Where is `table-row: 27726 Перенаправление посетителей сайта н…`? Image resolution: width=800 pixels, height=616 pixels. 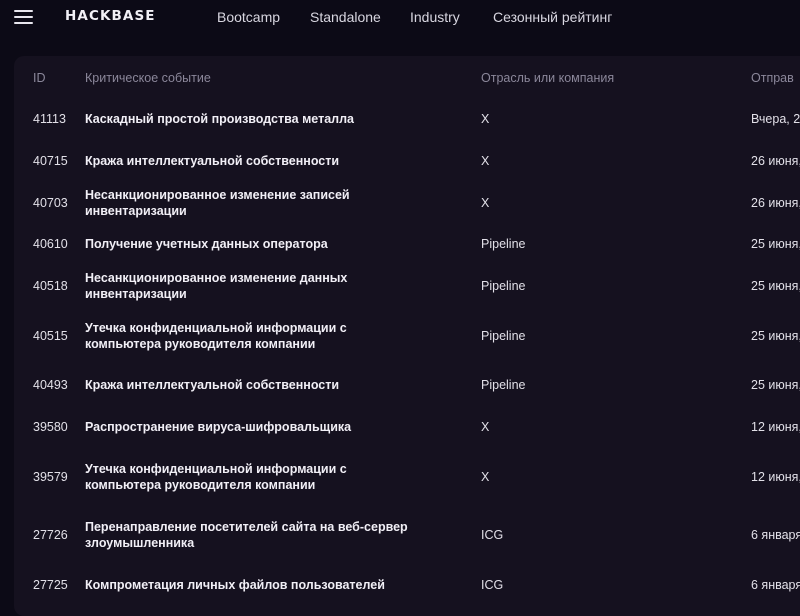 table-row: 27726 Перенаправление посетителей сайта н… is located at coordinates (407, 535).